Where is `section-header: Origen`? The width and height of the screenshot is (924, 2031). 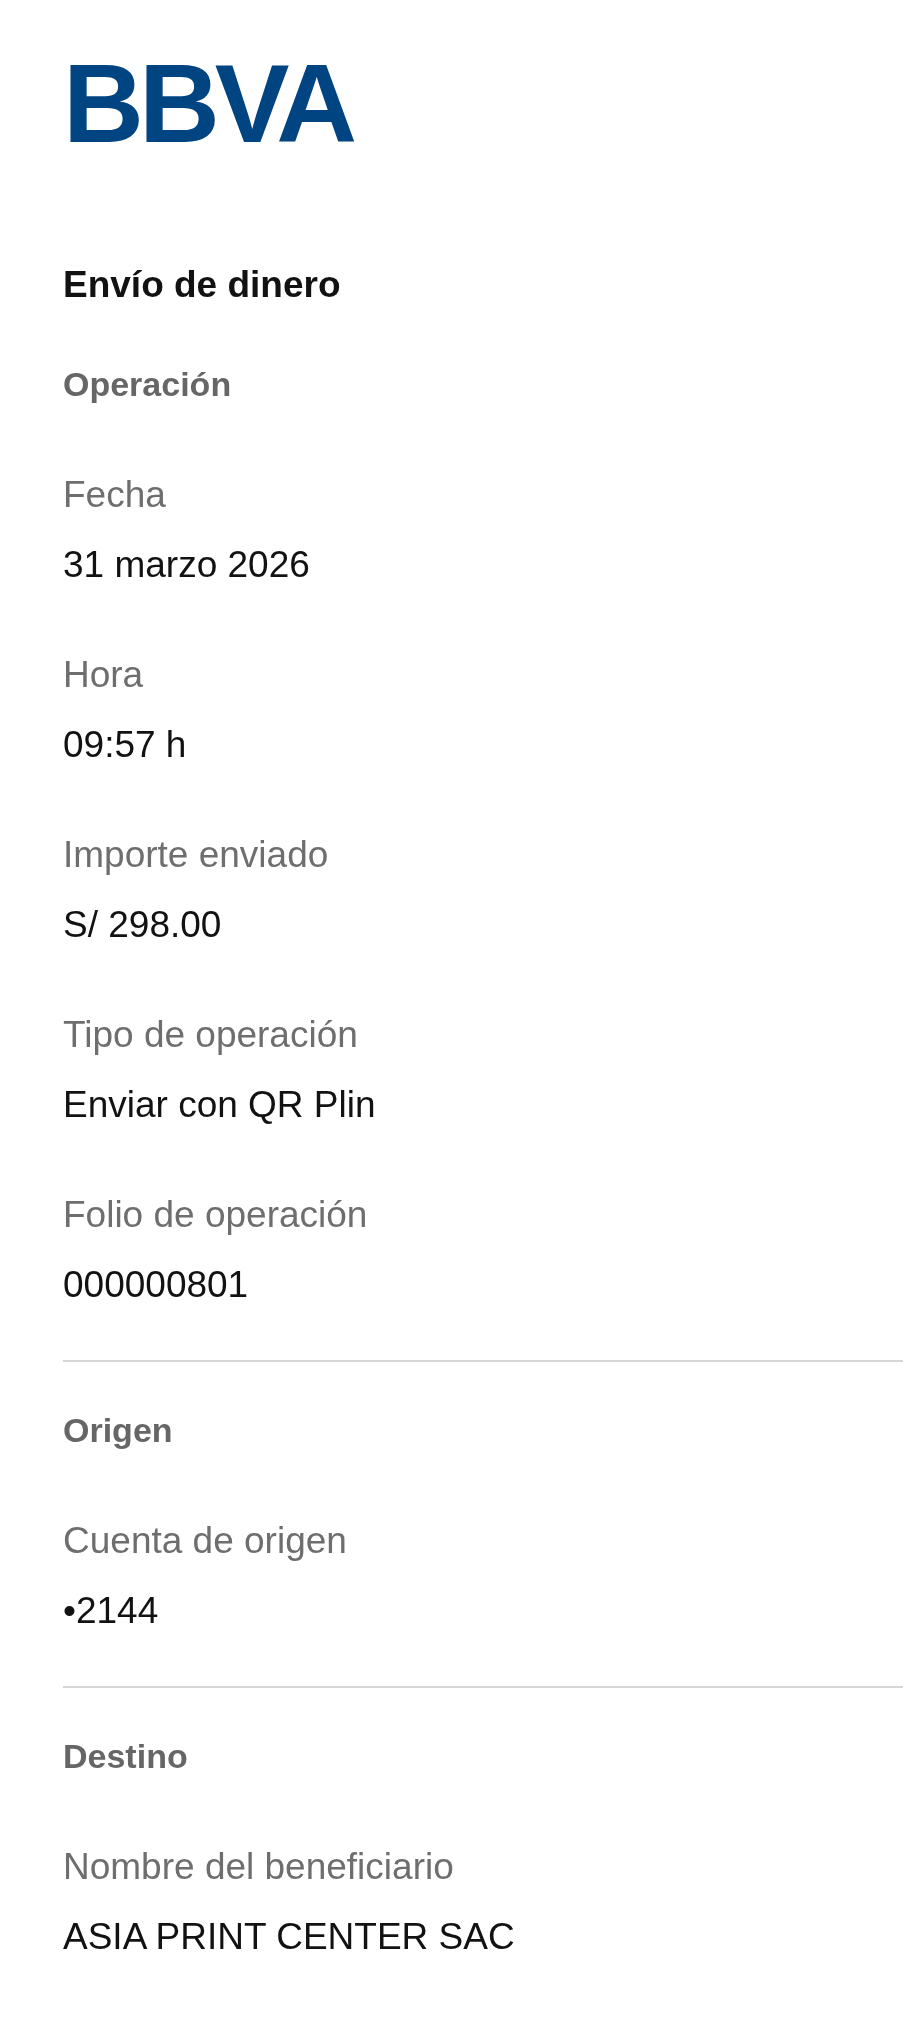 section-header: Origen is located at coordinates (118, 1430).